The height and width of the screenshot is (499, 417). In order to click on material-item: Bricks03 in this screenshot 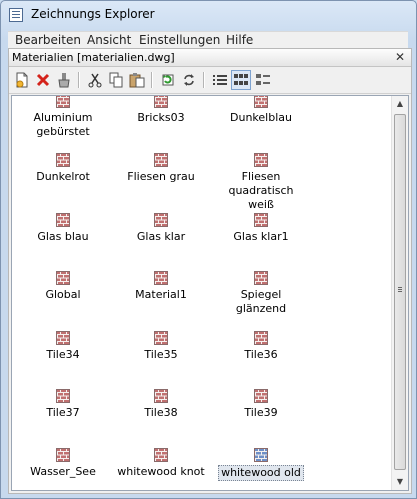, I will do `click(161, 110)`.